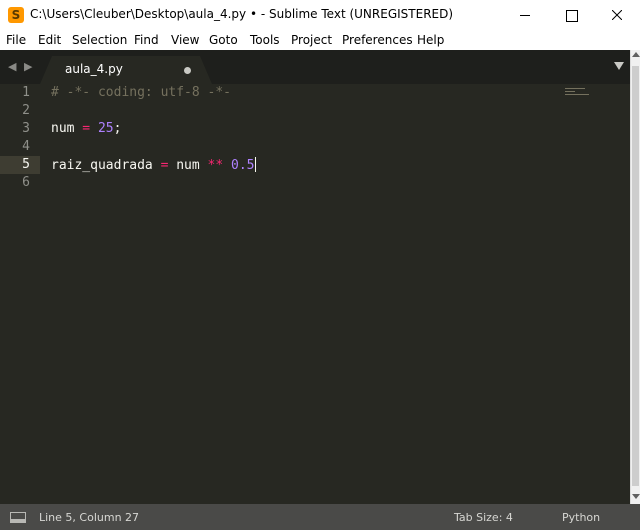 The width and height of the screenshot is (640, 530). What do you see at coordinates (525, 15) in the screenshot?
I see `minimize-button` at bounding box center [525, 15].